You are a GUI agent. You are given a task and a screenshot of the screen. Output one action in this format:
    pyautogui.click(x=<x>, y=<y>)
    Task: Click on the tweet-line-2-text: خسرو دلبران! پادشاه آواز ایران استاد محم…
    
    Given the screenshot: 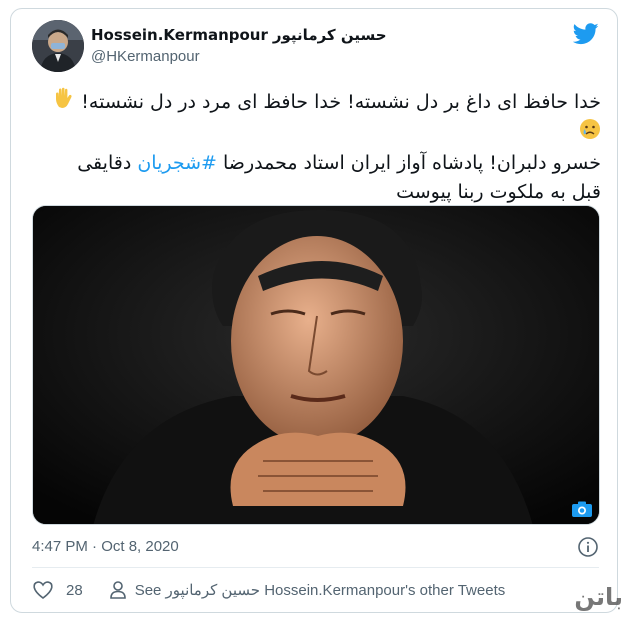 What is the action you would take?
    pyautogui.click(x=412, y=163)
    